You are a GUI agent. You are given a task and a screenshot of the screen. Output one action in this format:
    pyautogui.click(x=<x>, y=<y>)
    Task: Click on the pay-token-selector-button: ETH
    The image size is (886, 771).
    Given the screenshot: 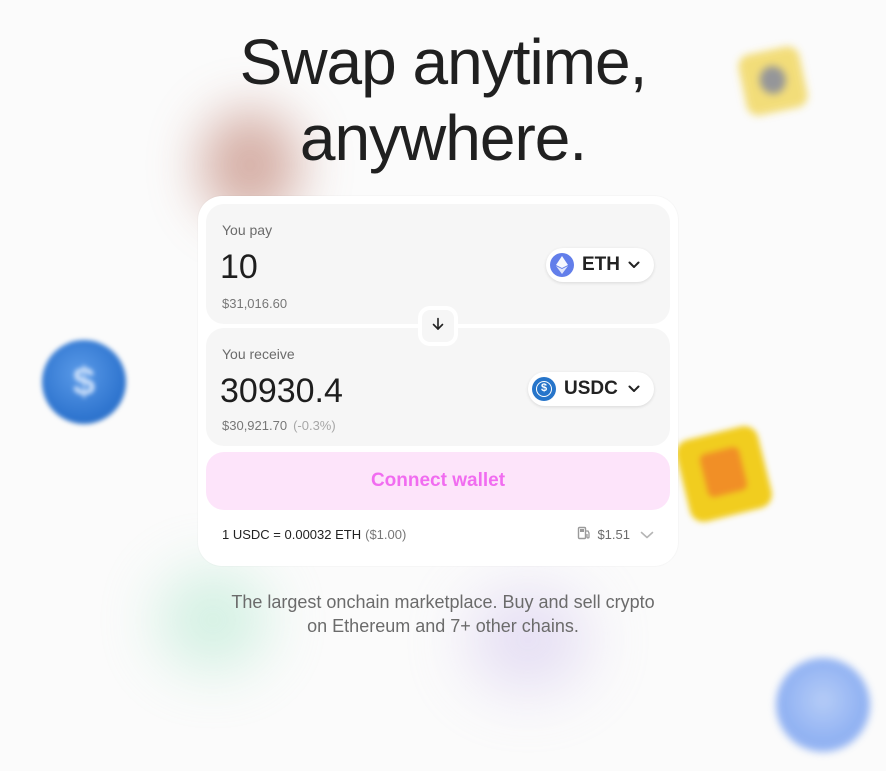 What is the action you would take?
    pyautogui.click(x=600, y=265)
    